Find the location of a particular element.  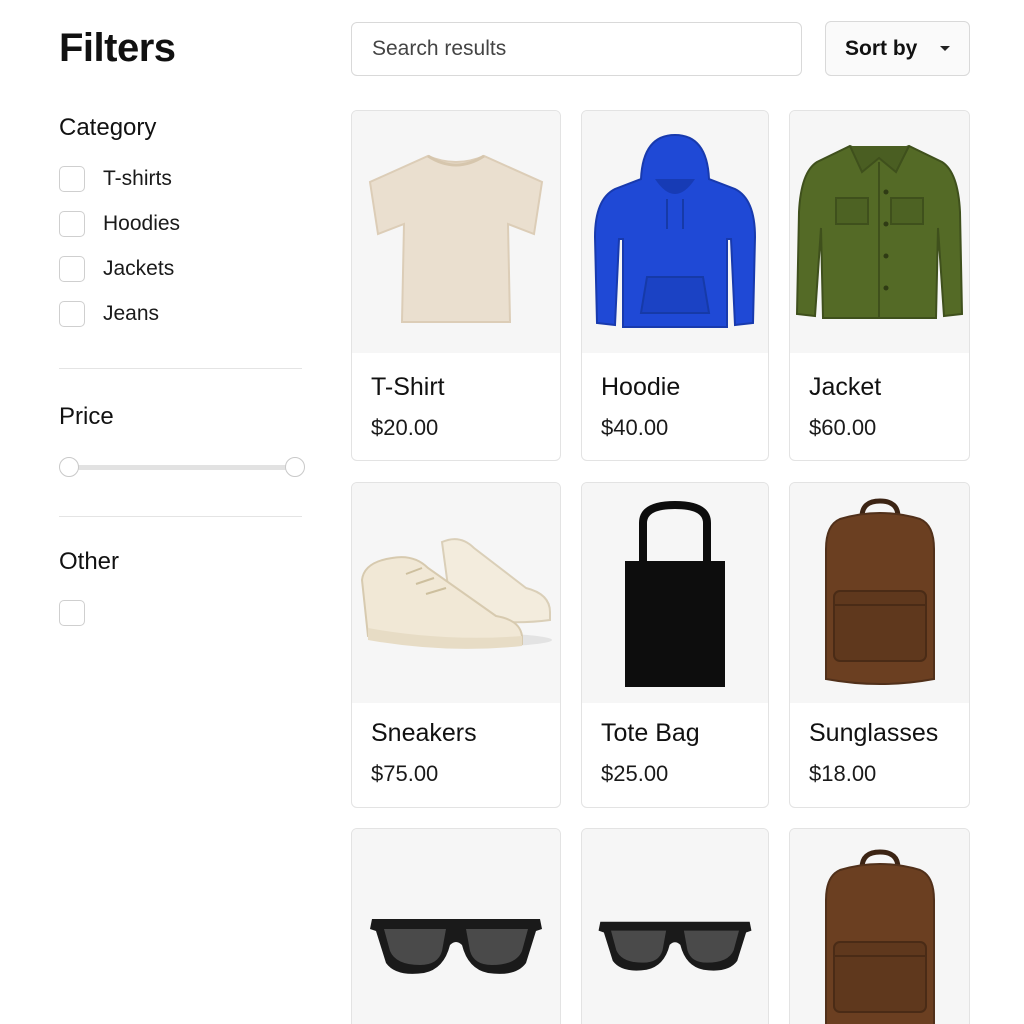

other-option is located at coordinates (72, 613).